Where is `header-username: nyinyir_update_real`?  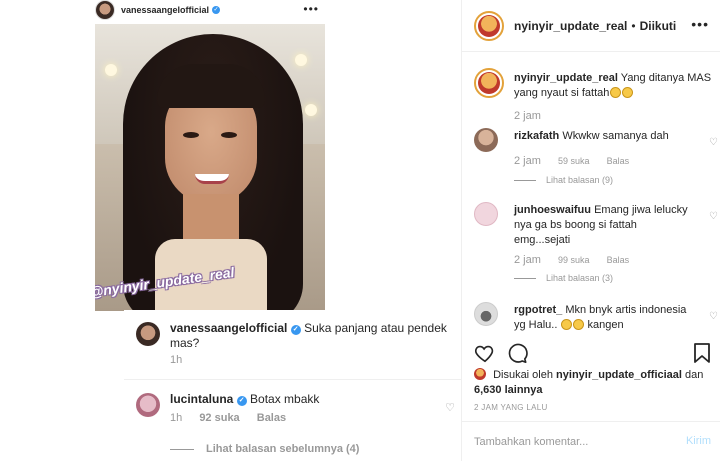
header-username: nyinyir_update_real is located at coordinates (570, 26).